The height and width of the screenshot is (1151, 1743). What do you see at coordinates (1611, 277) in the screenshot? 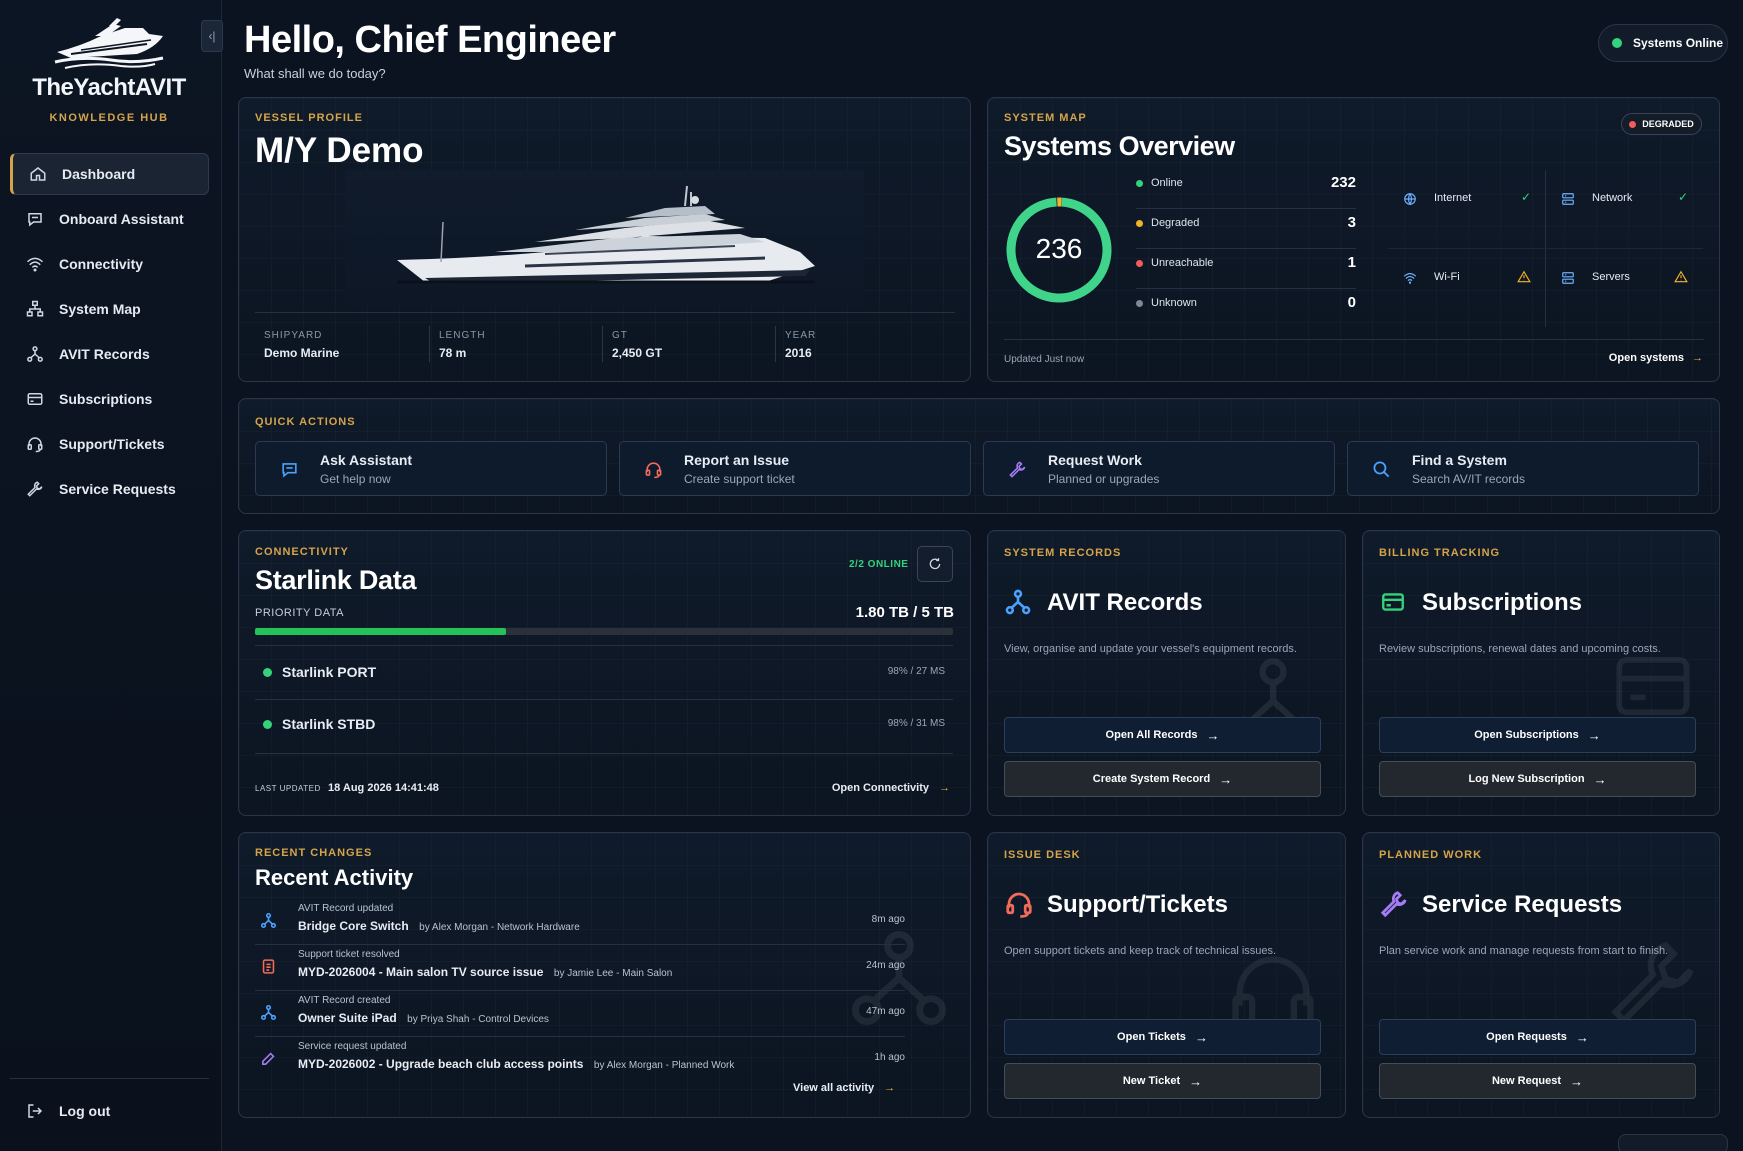
I see `service-label: Servers` at bounding box center [1611, 277].